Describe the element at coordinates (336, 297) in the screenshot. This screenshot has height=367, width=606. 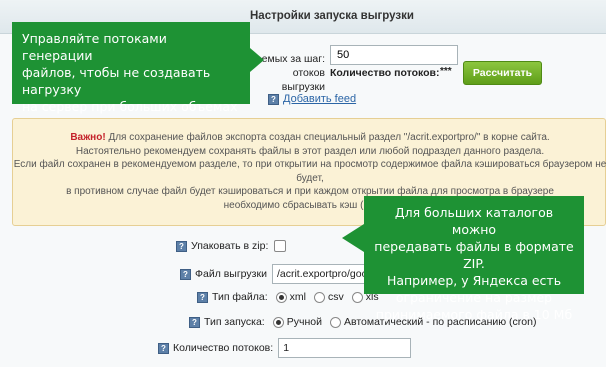
I see `option-label: csv` at that location.